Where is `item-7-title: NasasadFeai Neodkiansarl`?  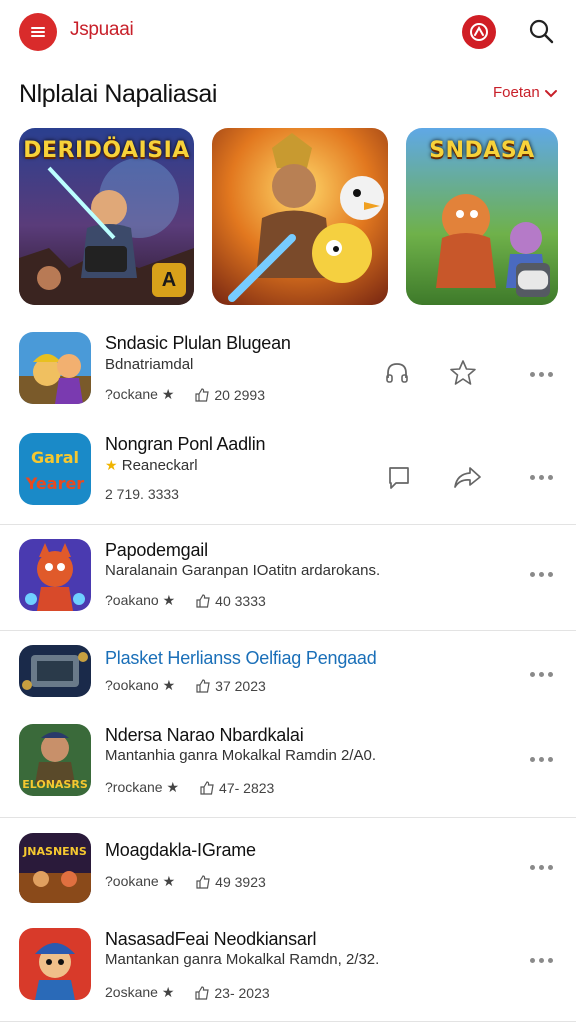
item-7-title: NasasadFeai Neodkiansarl is located at coordinates (211, 939).